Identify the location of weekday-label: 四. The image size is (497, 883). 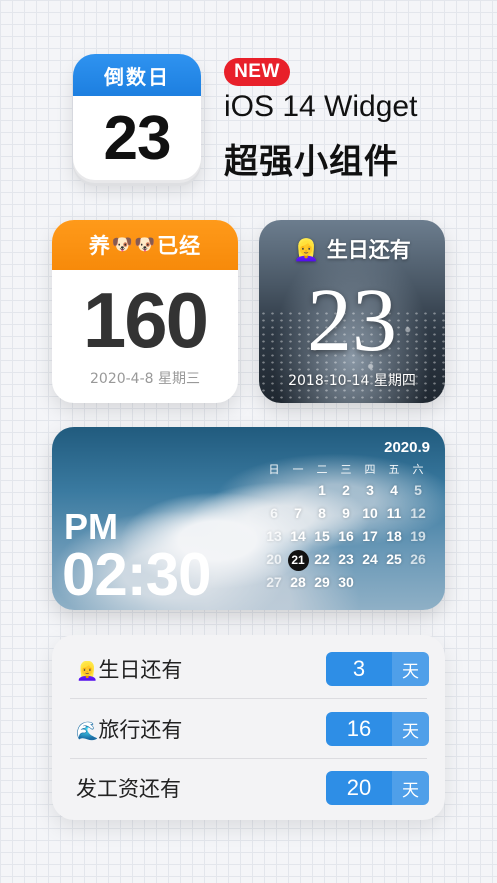
(370, 470).